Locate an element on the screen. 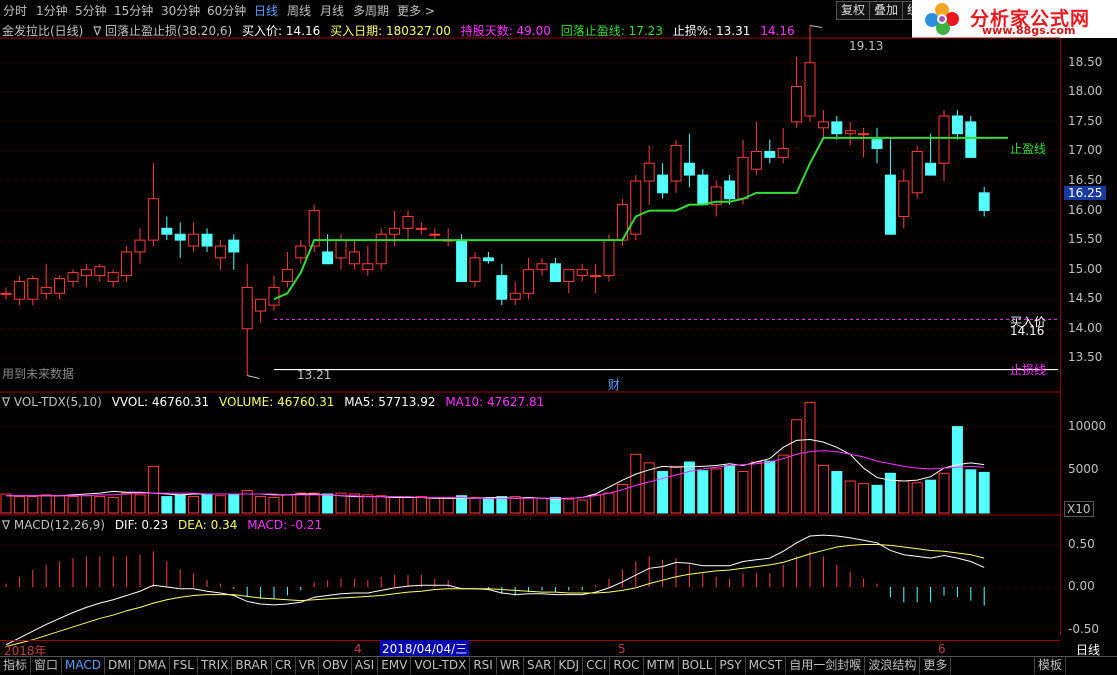 This screenshot has height=675, width=1117. bottom-tab: RSI is located at coordinates (483, 665).